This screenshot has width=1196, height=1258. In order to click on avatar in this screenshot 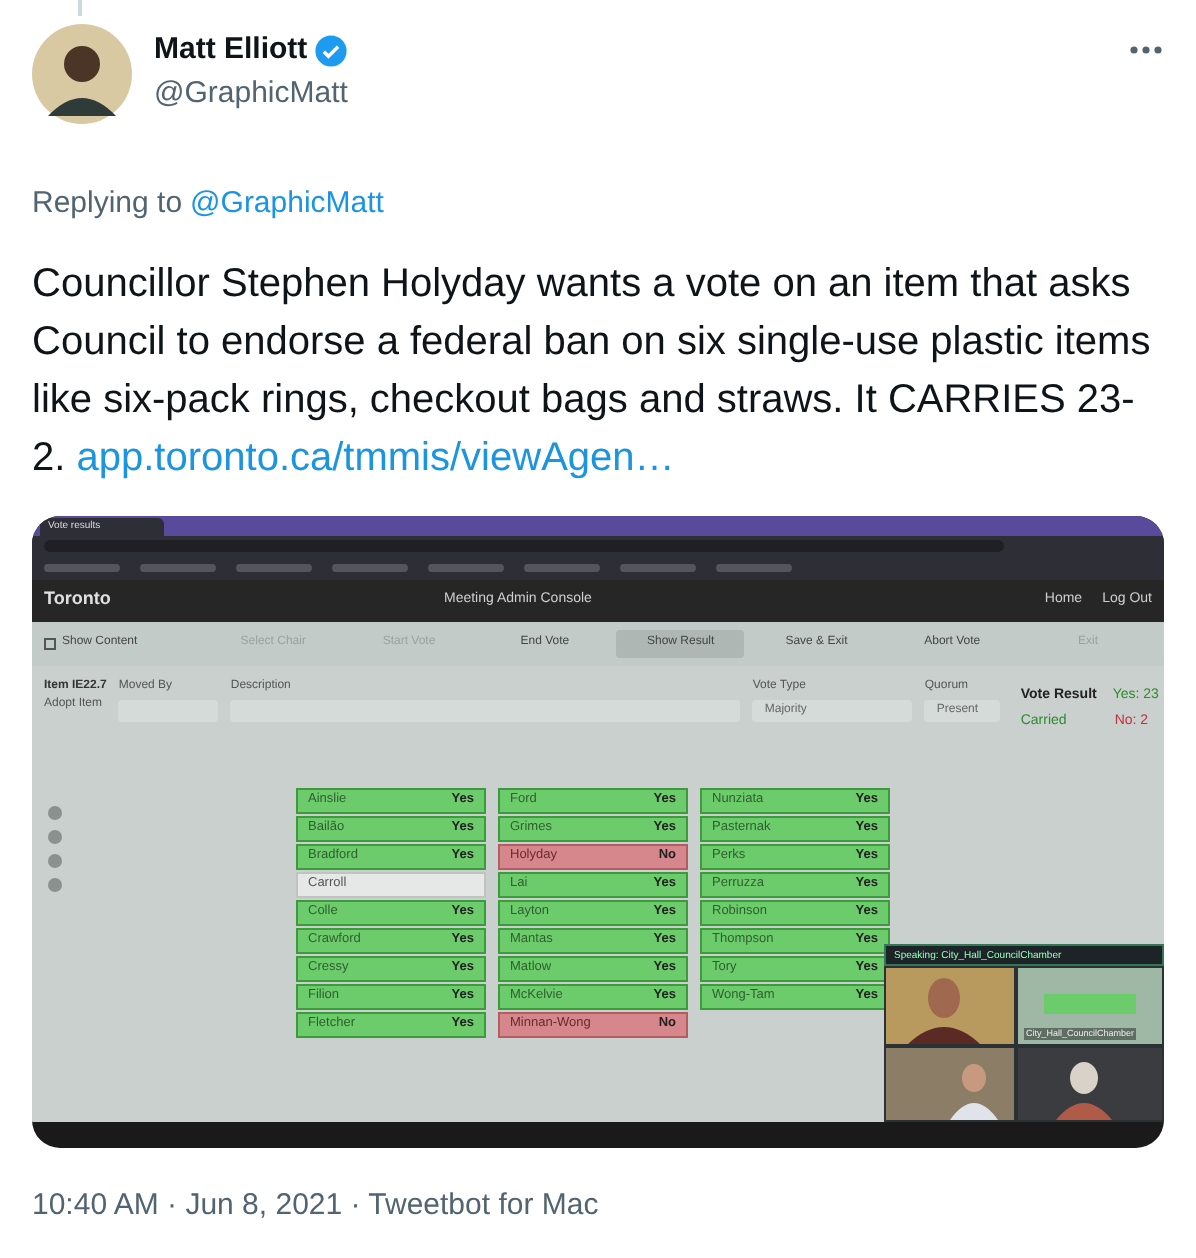, I will do `click(82, 74)`.